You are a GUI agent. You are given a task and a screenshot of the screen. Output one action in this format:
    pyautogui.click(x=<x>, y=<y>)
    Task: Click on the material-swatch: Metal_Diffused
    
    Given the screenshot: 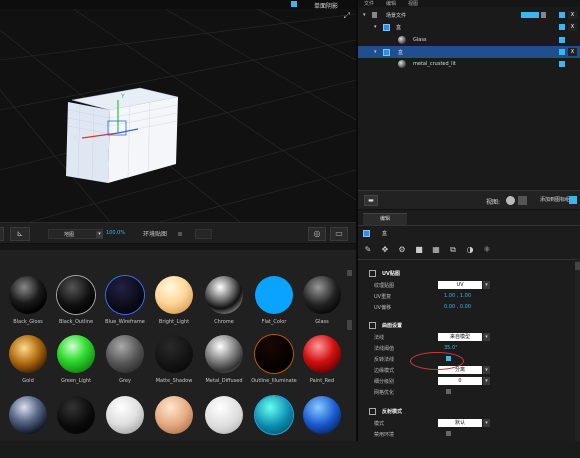 What is the action you would take?
    pyautogui.click(x=224, y=366)
    